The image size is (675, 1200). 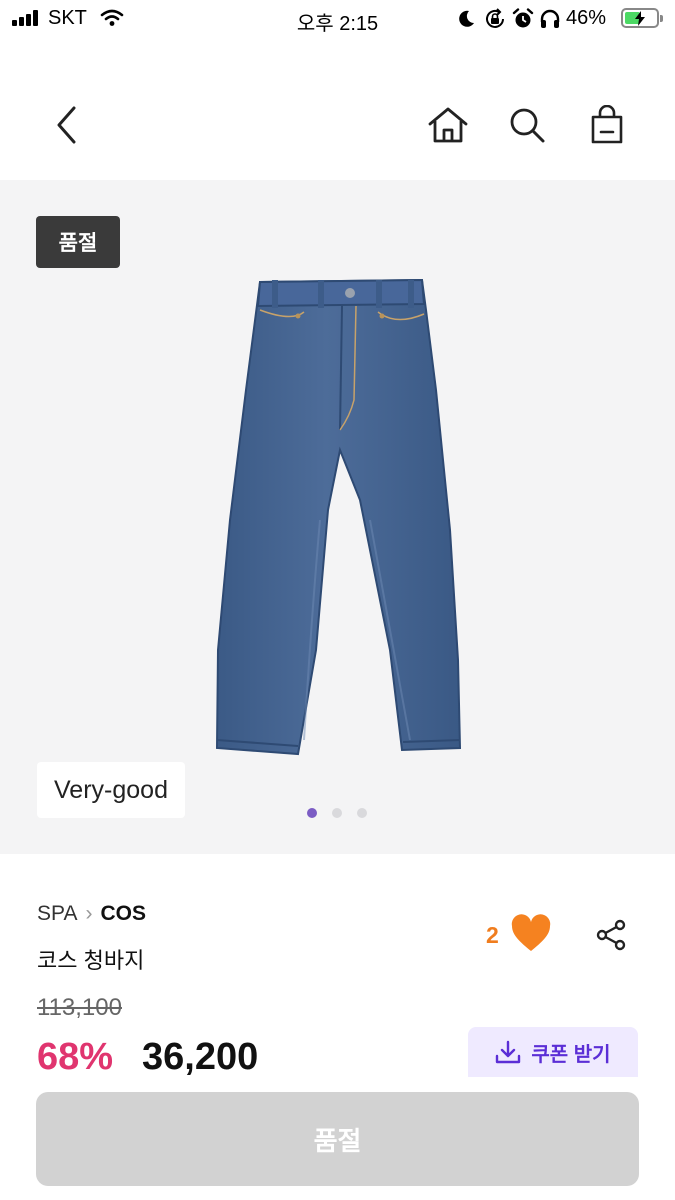 I want to click on home-button, so click(x=448, y=125).